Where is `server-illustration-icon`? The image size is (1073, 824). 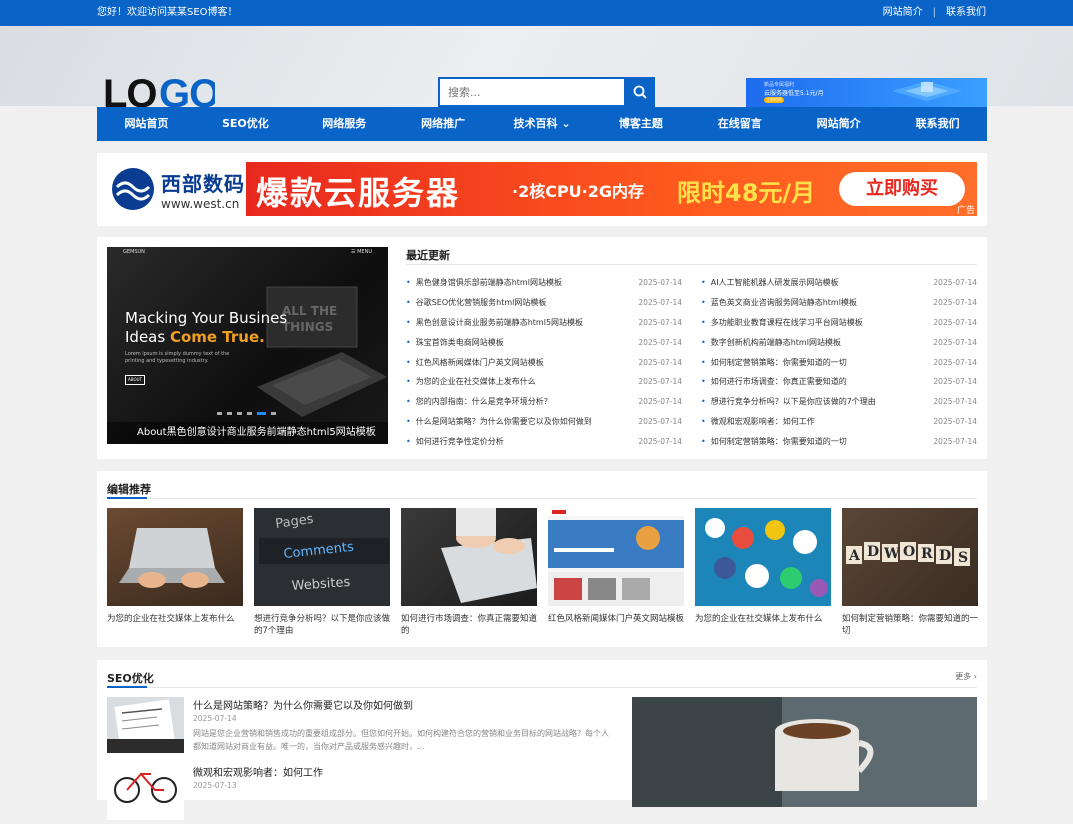 server-illustration-icon is located at coordinates (927, 91).